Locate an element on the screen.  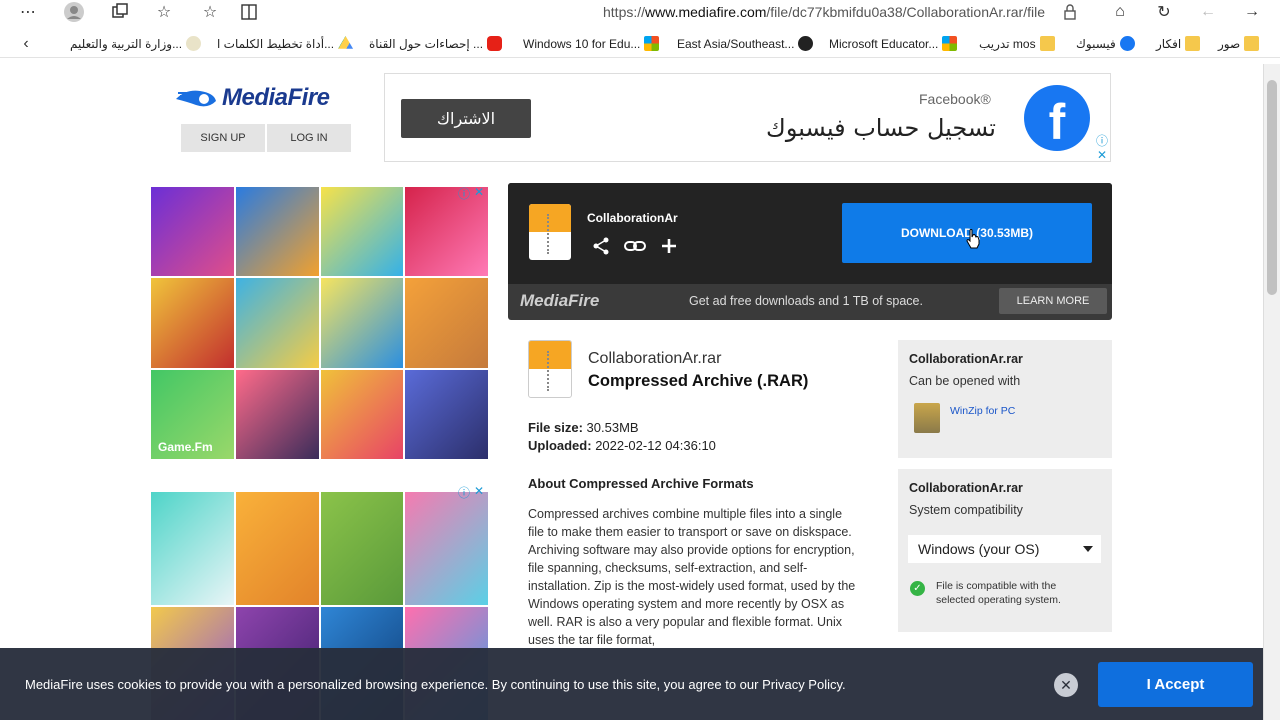
cookie-close-button: ✕ is located at coordinates (1066, 685).